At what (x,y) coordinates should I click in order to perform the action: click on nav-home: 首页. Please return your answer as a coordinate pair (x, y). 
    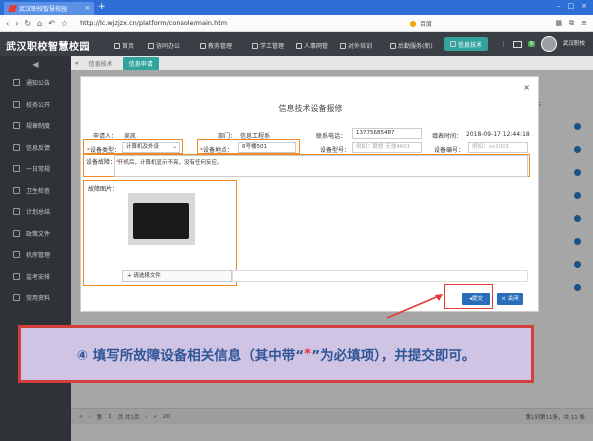
    Looking at the image, I should click on (124, 45).